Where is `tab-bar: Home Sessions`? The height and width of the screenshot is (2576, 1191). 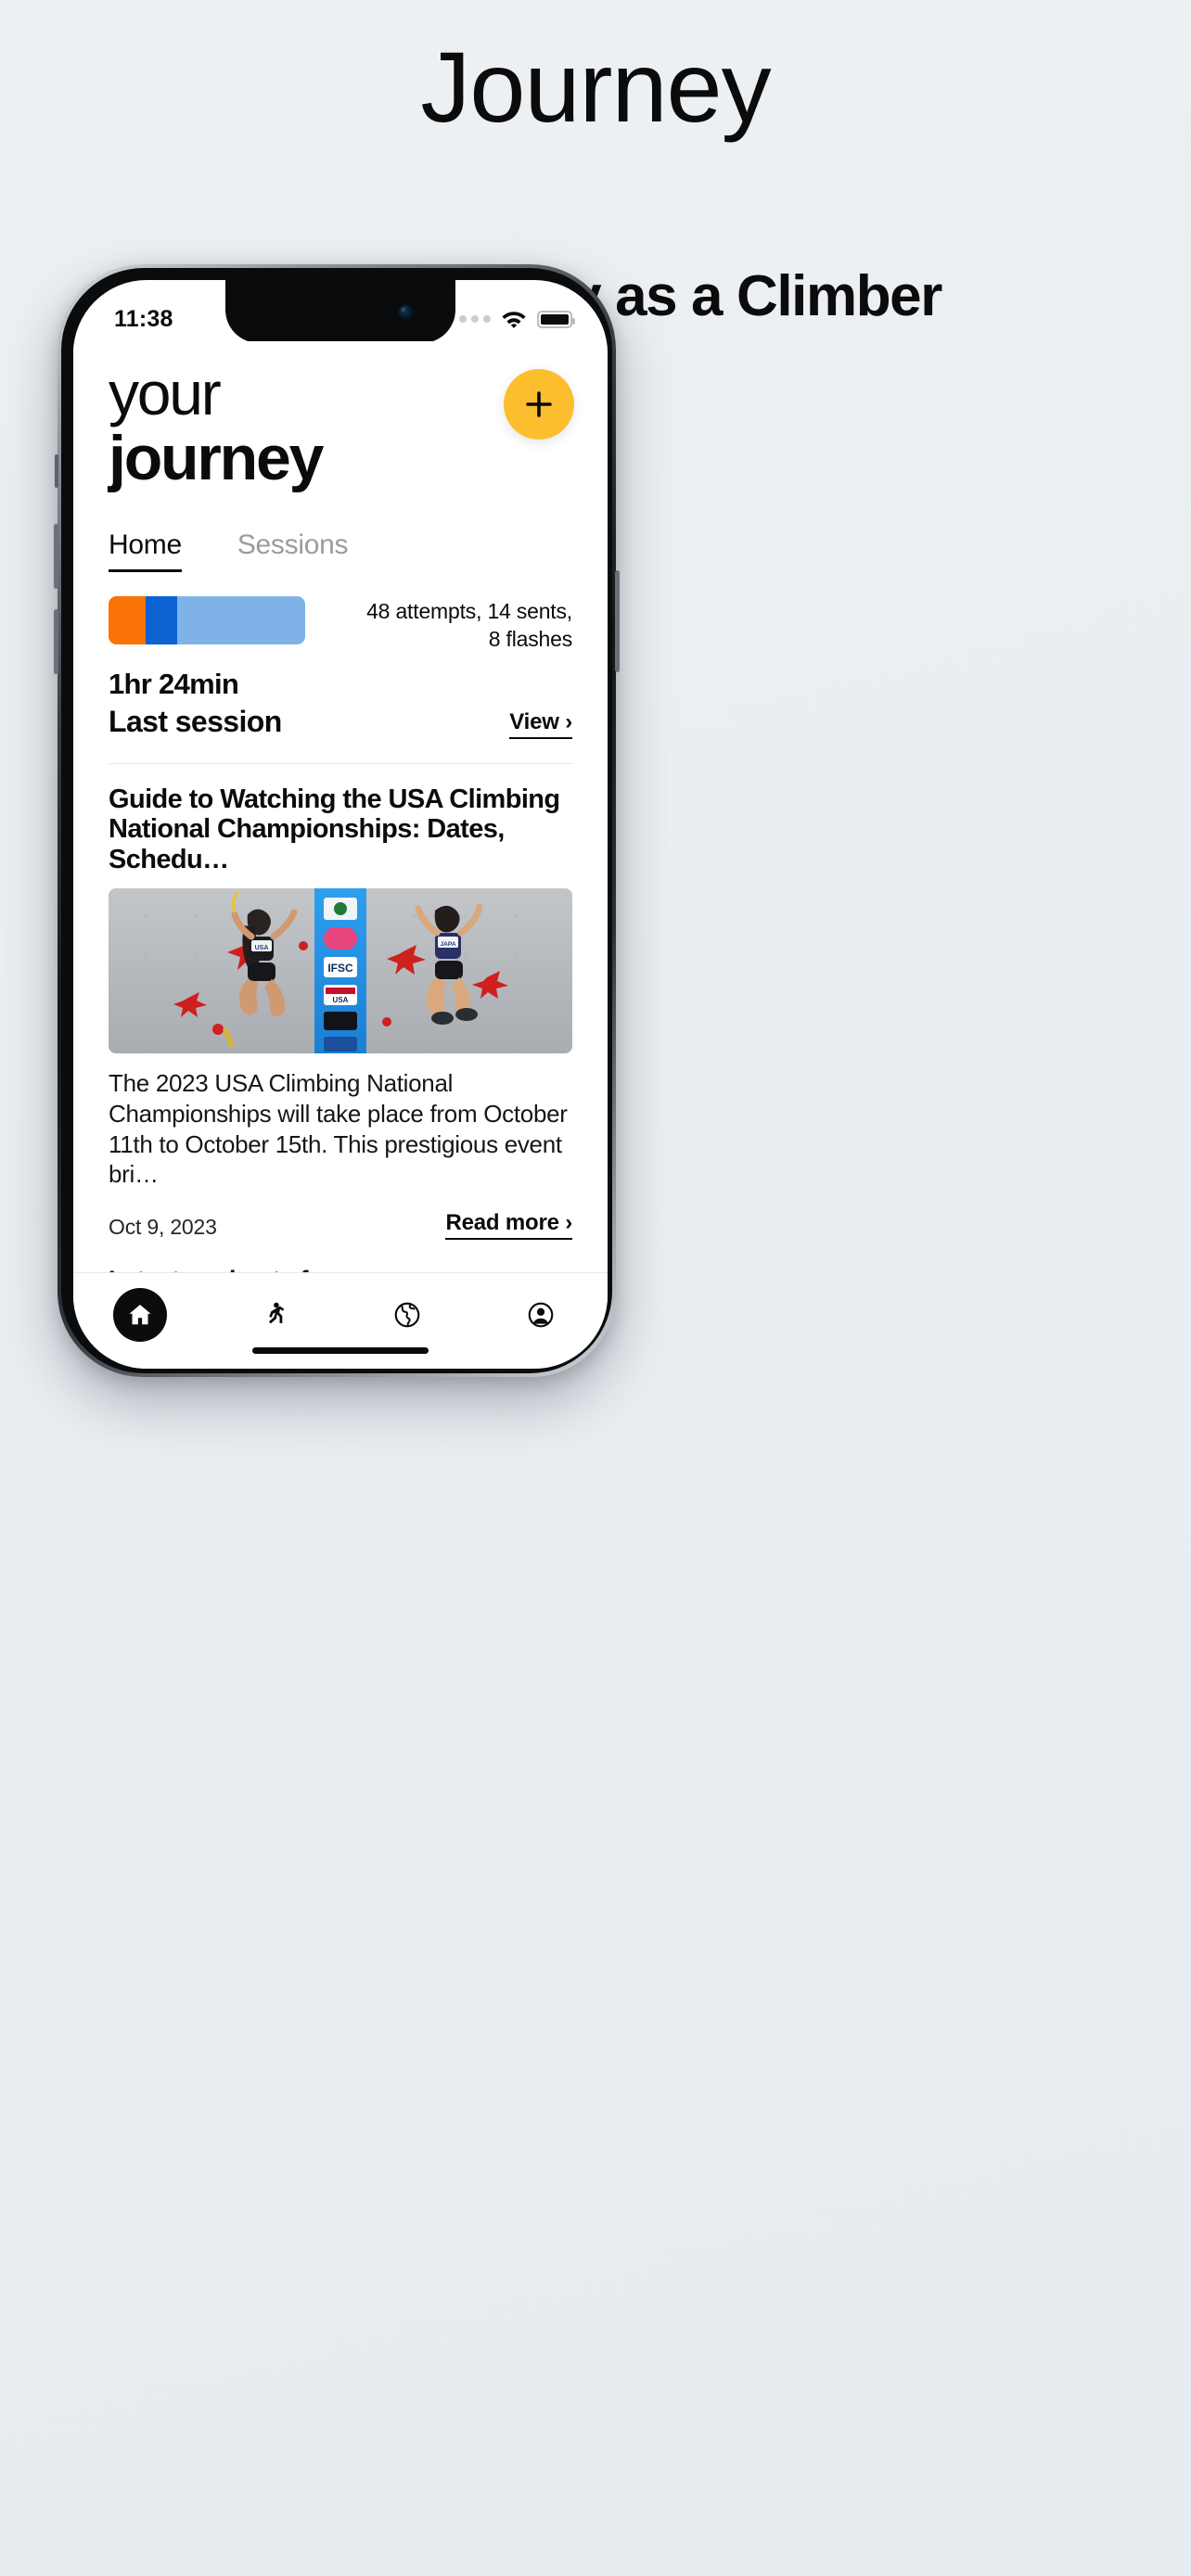
tab-bar: Home Sessions is located at coordinates (340, 531).